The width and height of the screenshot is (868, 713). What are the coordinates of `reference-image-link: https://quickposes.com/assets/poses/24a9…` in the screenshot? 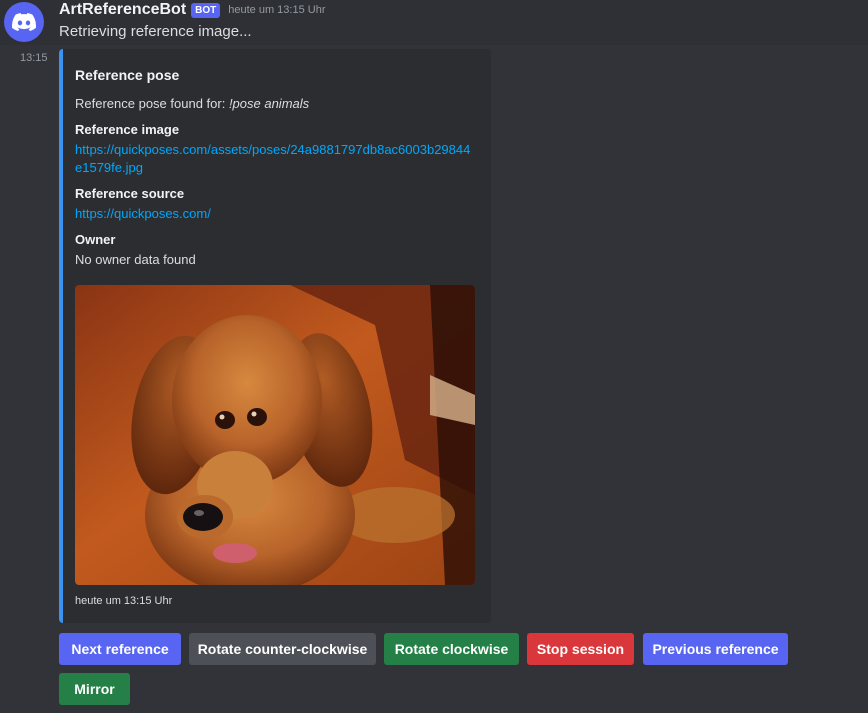 It's located at (272, 158).